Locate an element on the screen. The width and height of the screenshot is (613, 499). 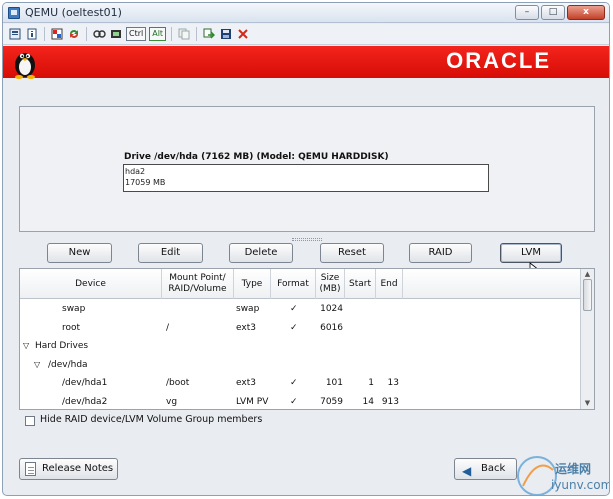
device-cell: /dev/hda is located at coordinates (68, 364).